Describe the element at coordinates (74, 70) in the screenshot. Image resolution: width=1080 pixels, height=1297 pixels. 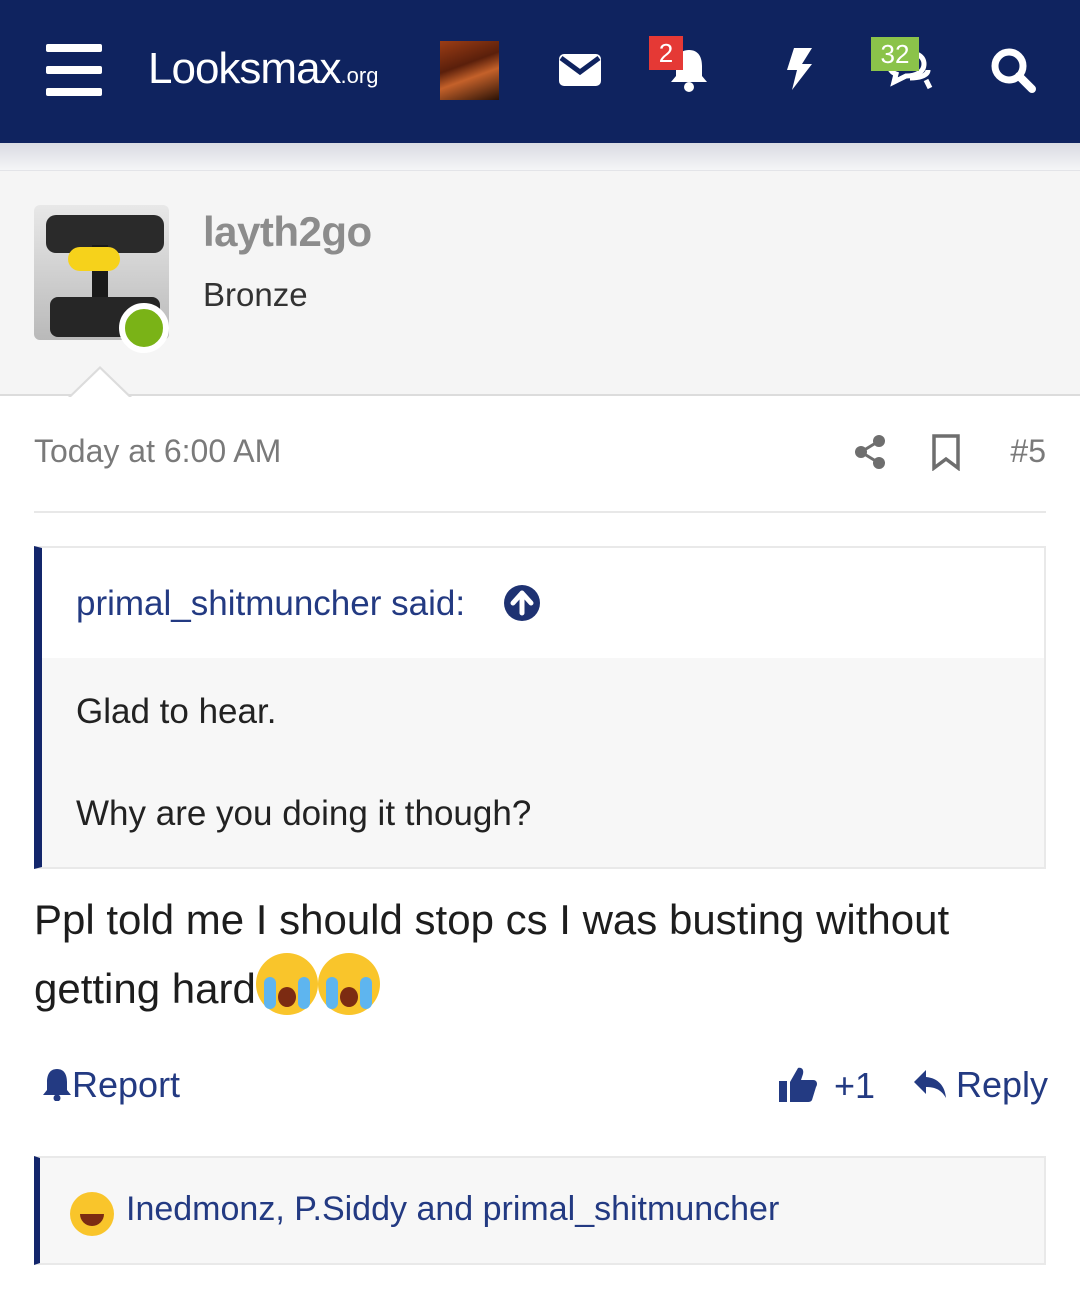
I see `menu-icon` at that location.